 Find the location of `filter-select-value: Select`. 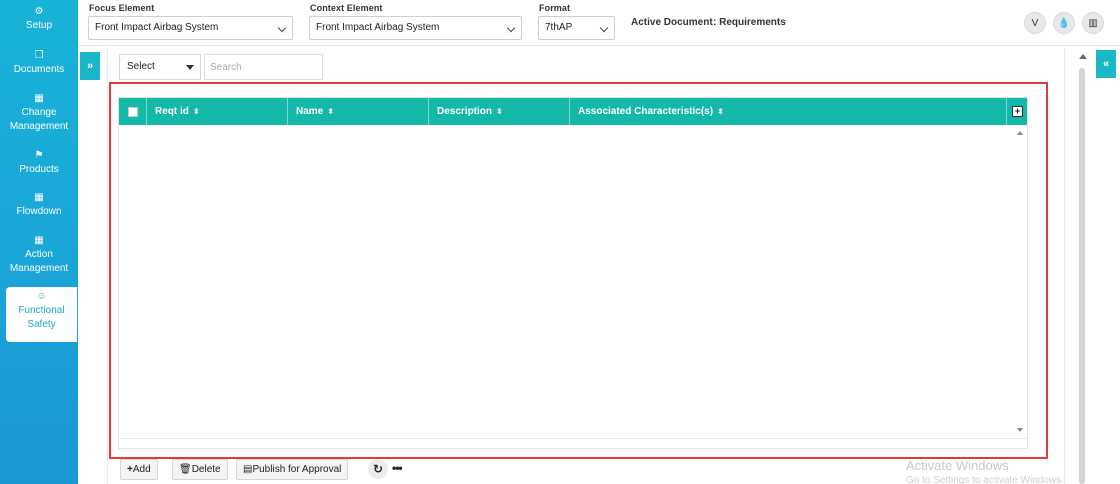

filter-select-value: Select is located at coordinates (141, 66).